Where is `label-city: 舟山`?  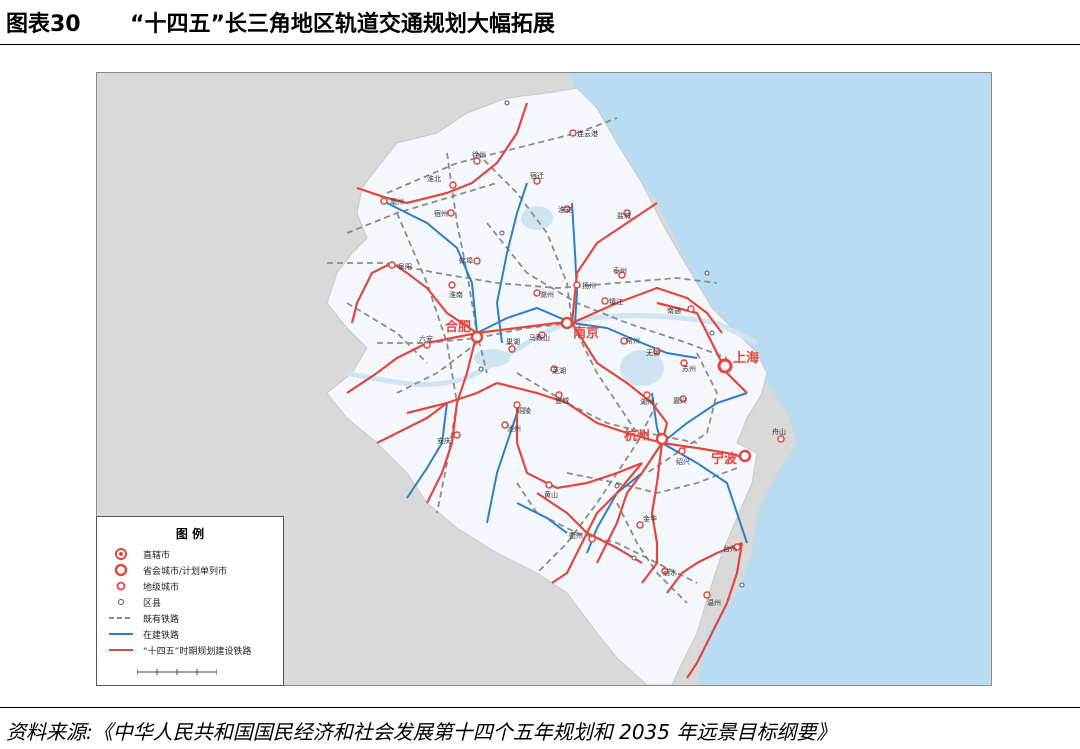 label-city: 舟山 is located at coordinates (779, 431).